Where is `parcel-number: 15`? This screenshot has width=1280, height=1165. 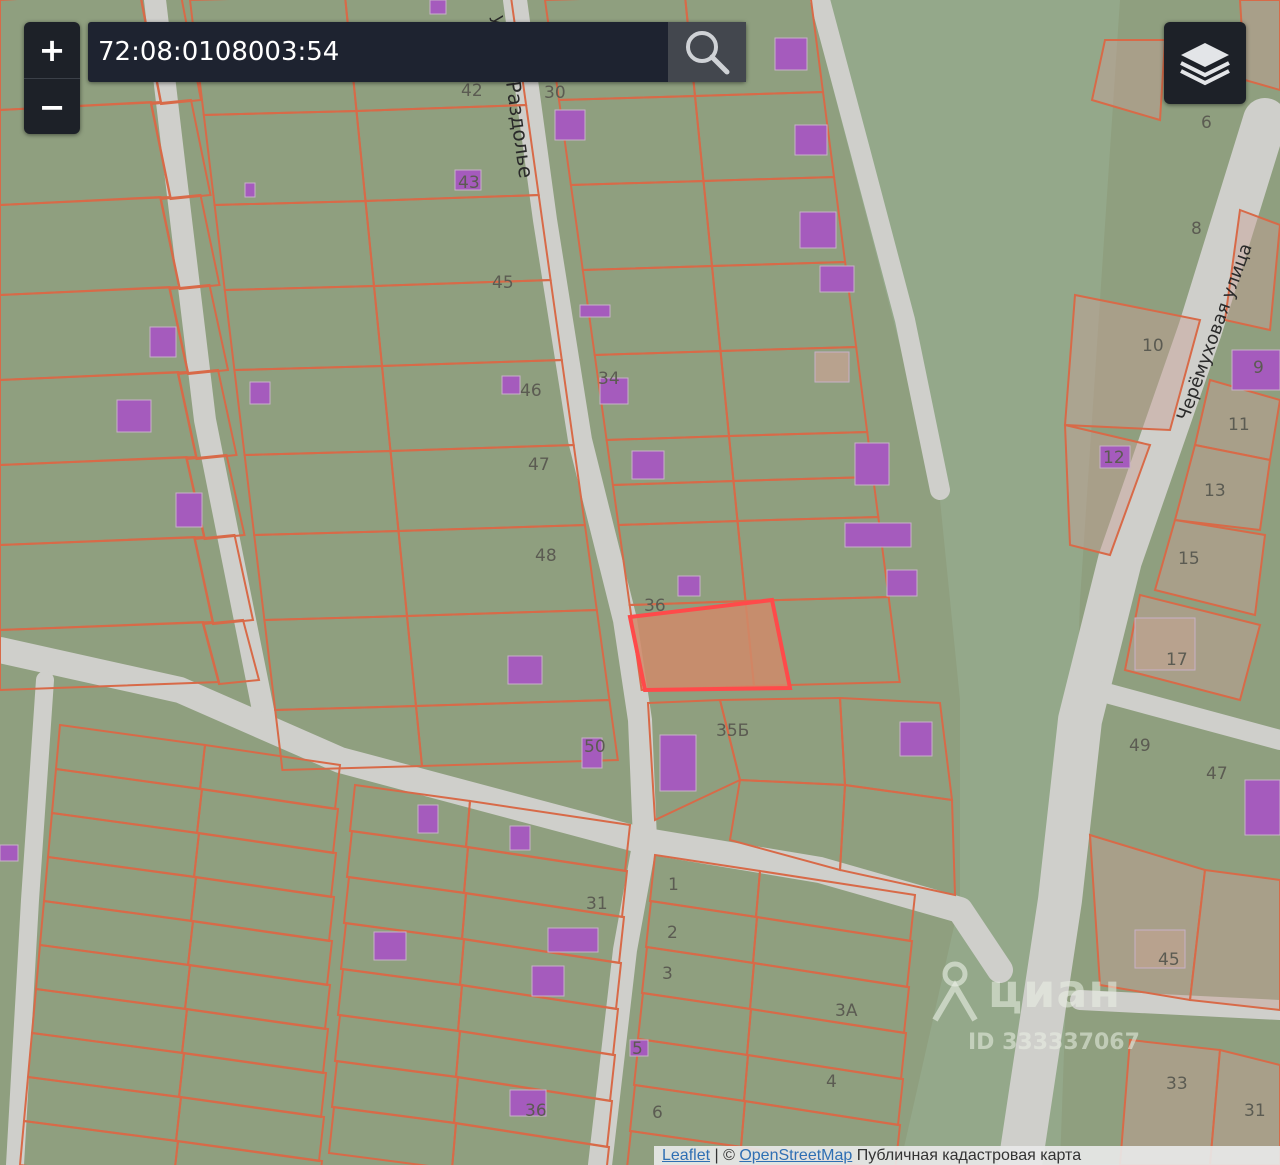
parcel-number: 15 is located at coordinates (1189, 559).